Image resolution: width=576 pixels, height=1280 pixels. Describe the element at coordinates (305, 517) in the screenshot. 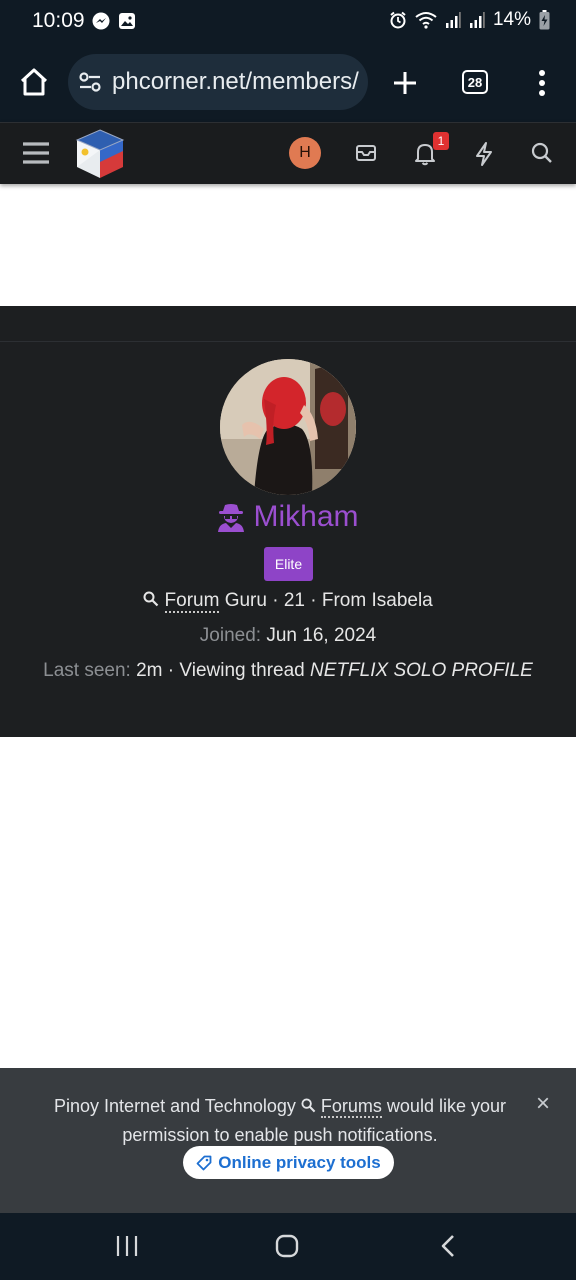

I see `profile-username: Mikham` at that location.